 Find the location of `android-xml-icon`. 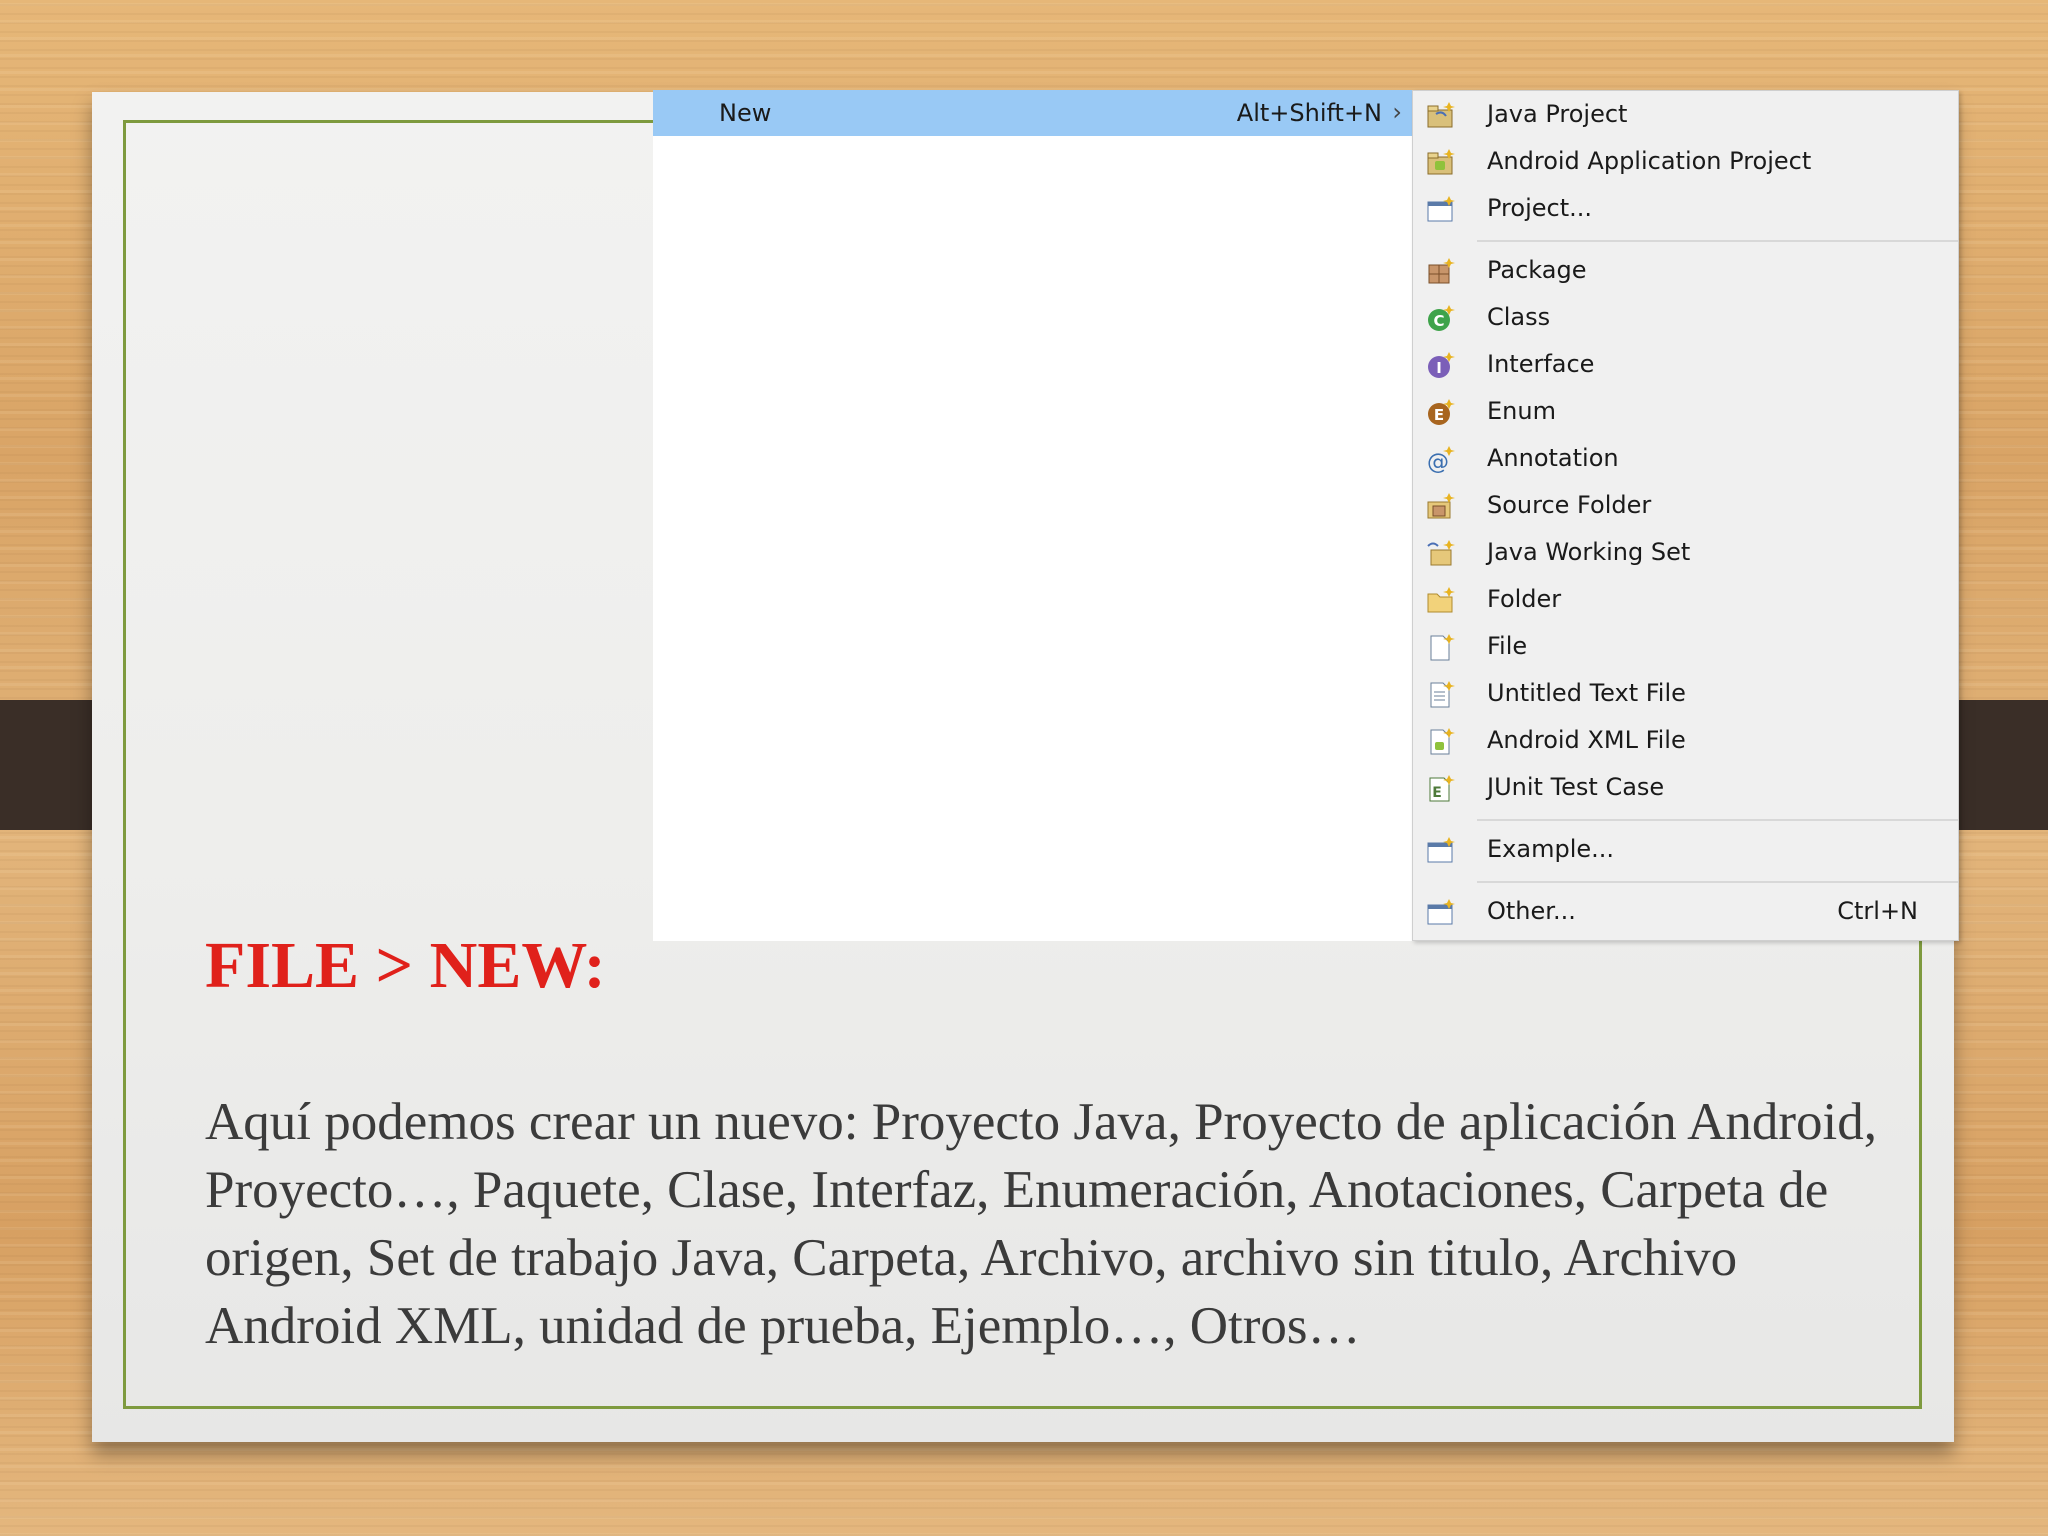

android-xml-icon is located at coordinates (1442, 741).